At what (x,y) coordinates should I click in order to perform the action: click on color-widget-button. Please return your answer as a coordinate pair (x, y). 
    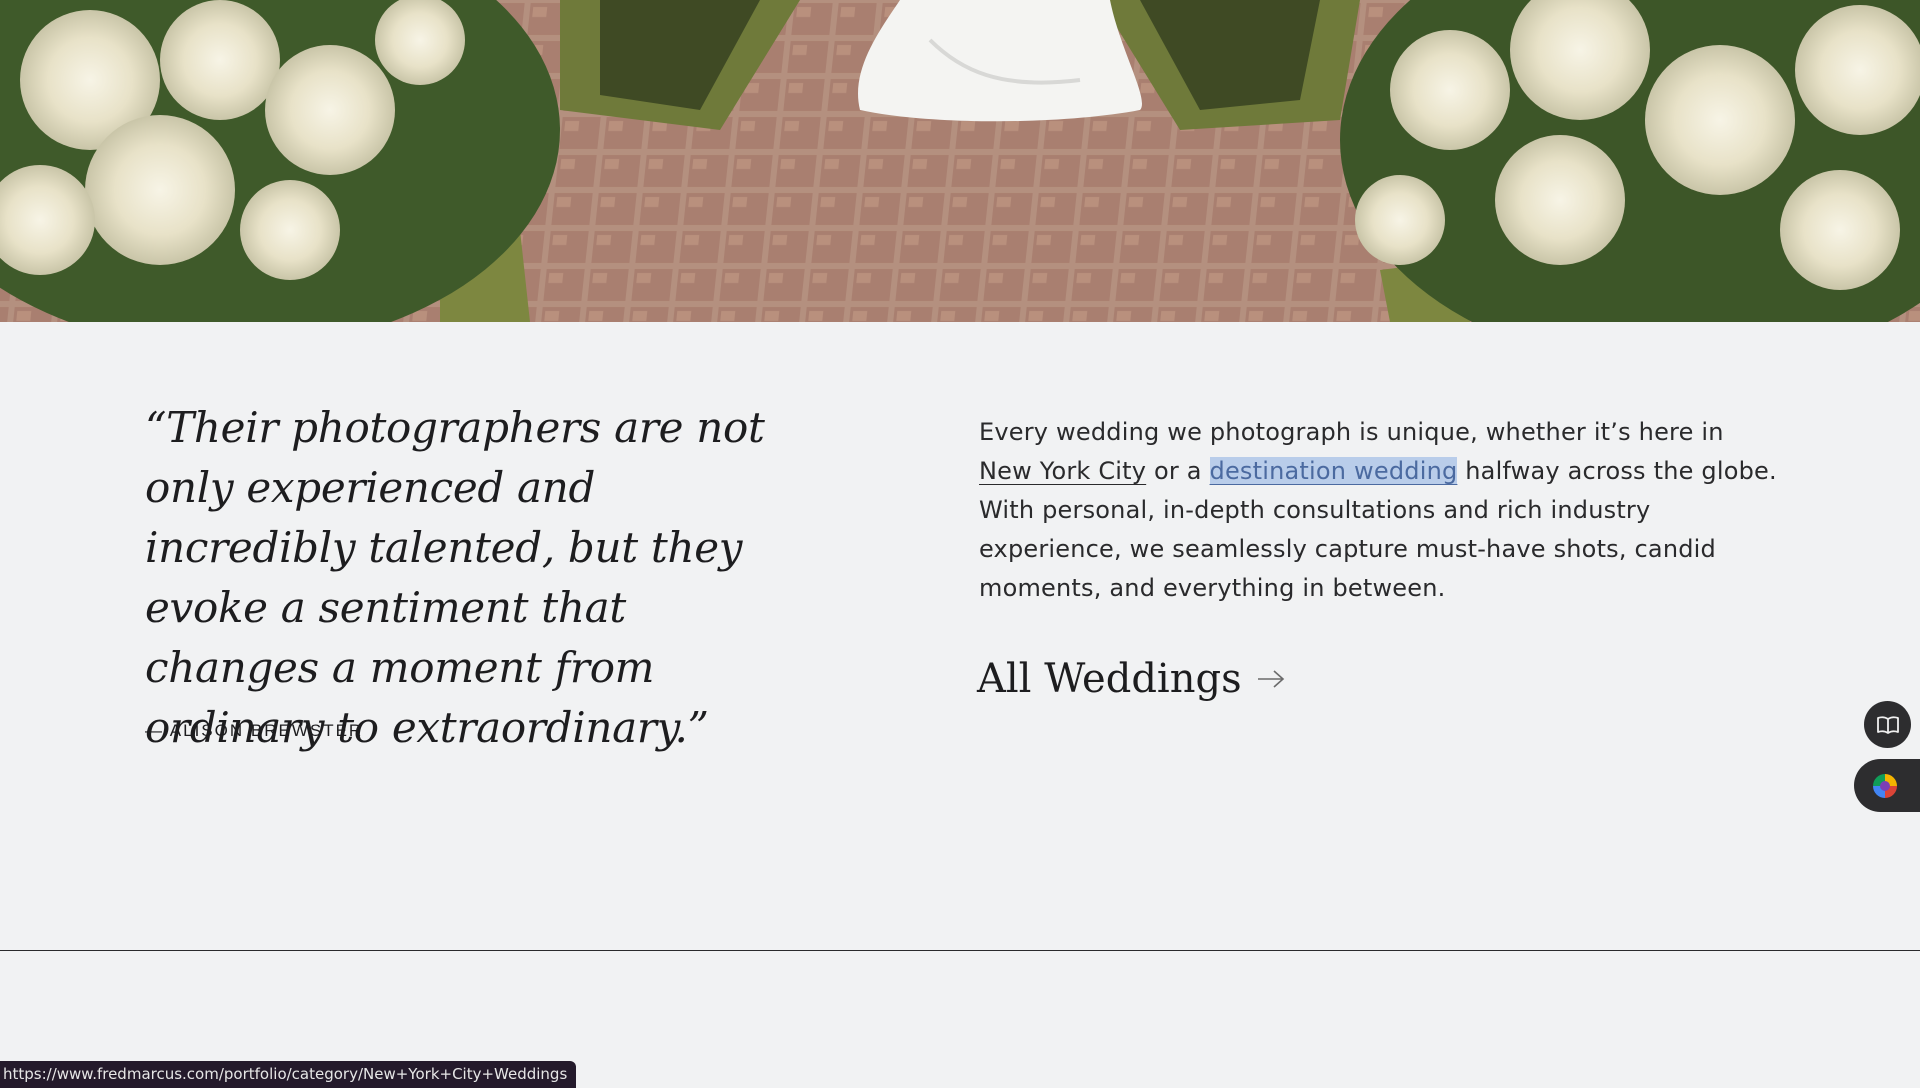
    Looking at the image, I should click on (1887, 785).